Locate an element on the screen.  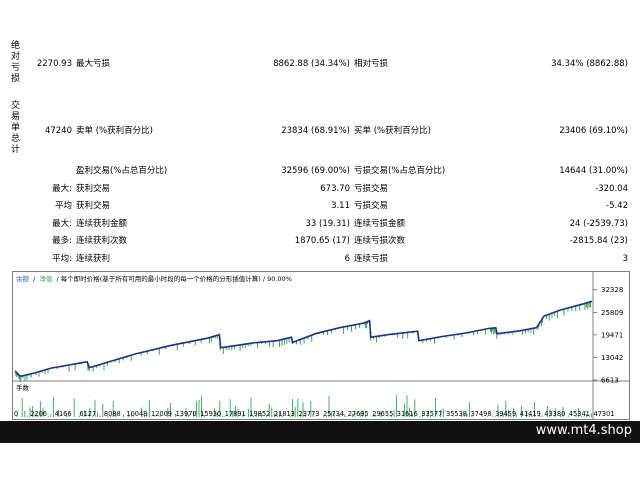
row-left-value: 6 is located at coordinates (347, 259).